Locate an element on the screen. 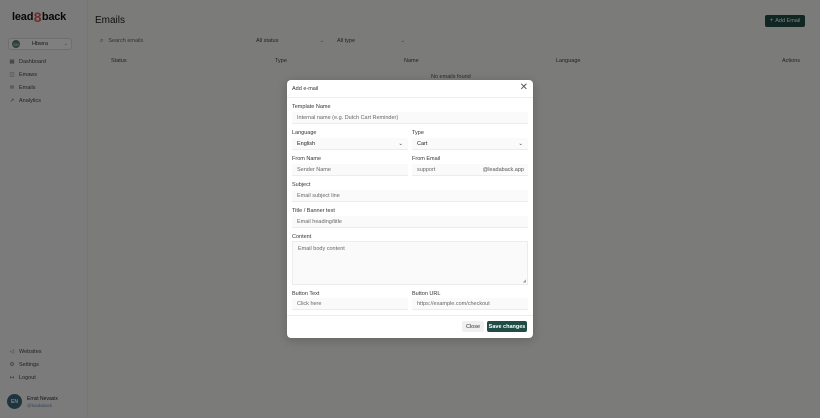 The height and width of the screenshot is (418, 820). language-select: English ⌄ is located at coordinates (350, 144).